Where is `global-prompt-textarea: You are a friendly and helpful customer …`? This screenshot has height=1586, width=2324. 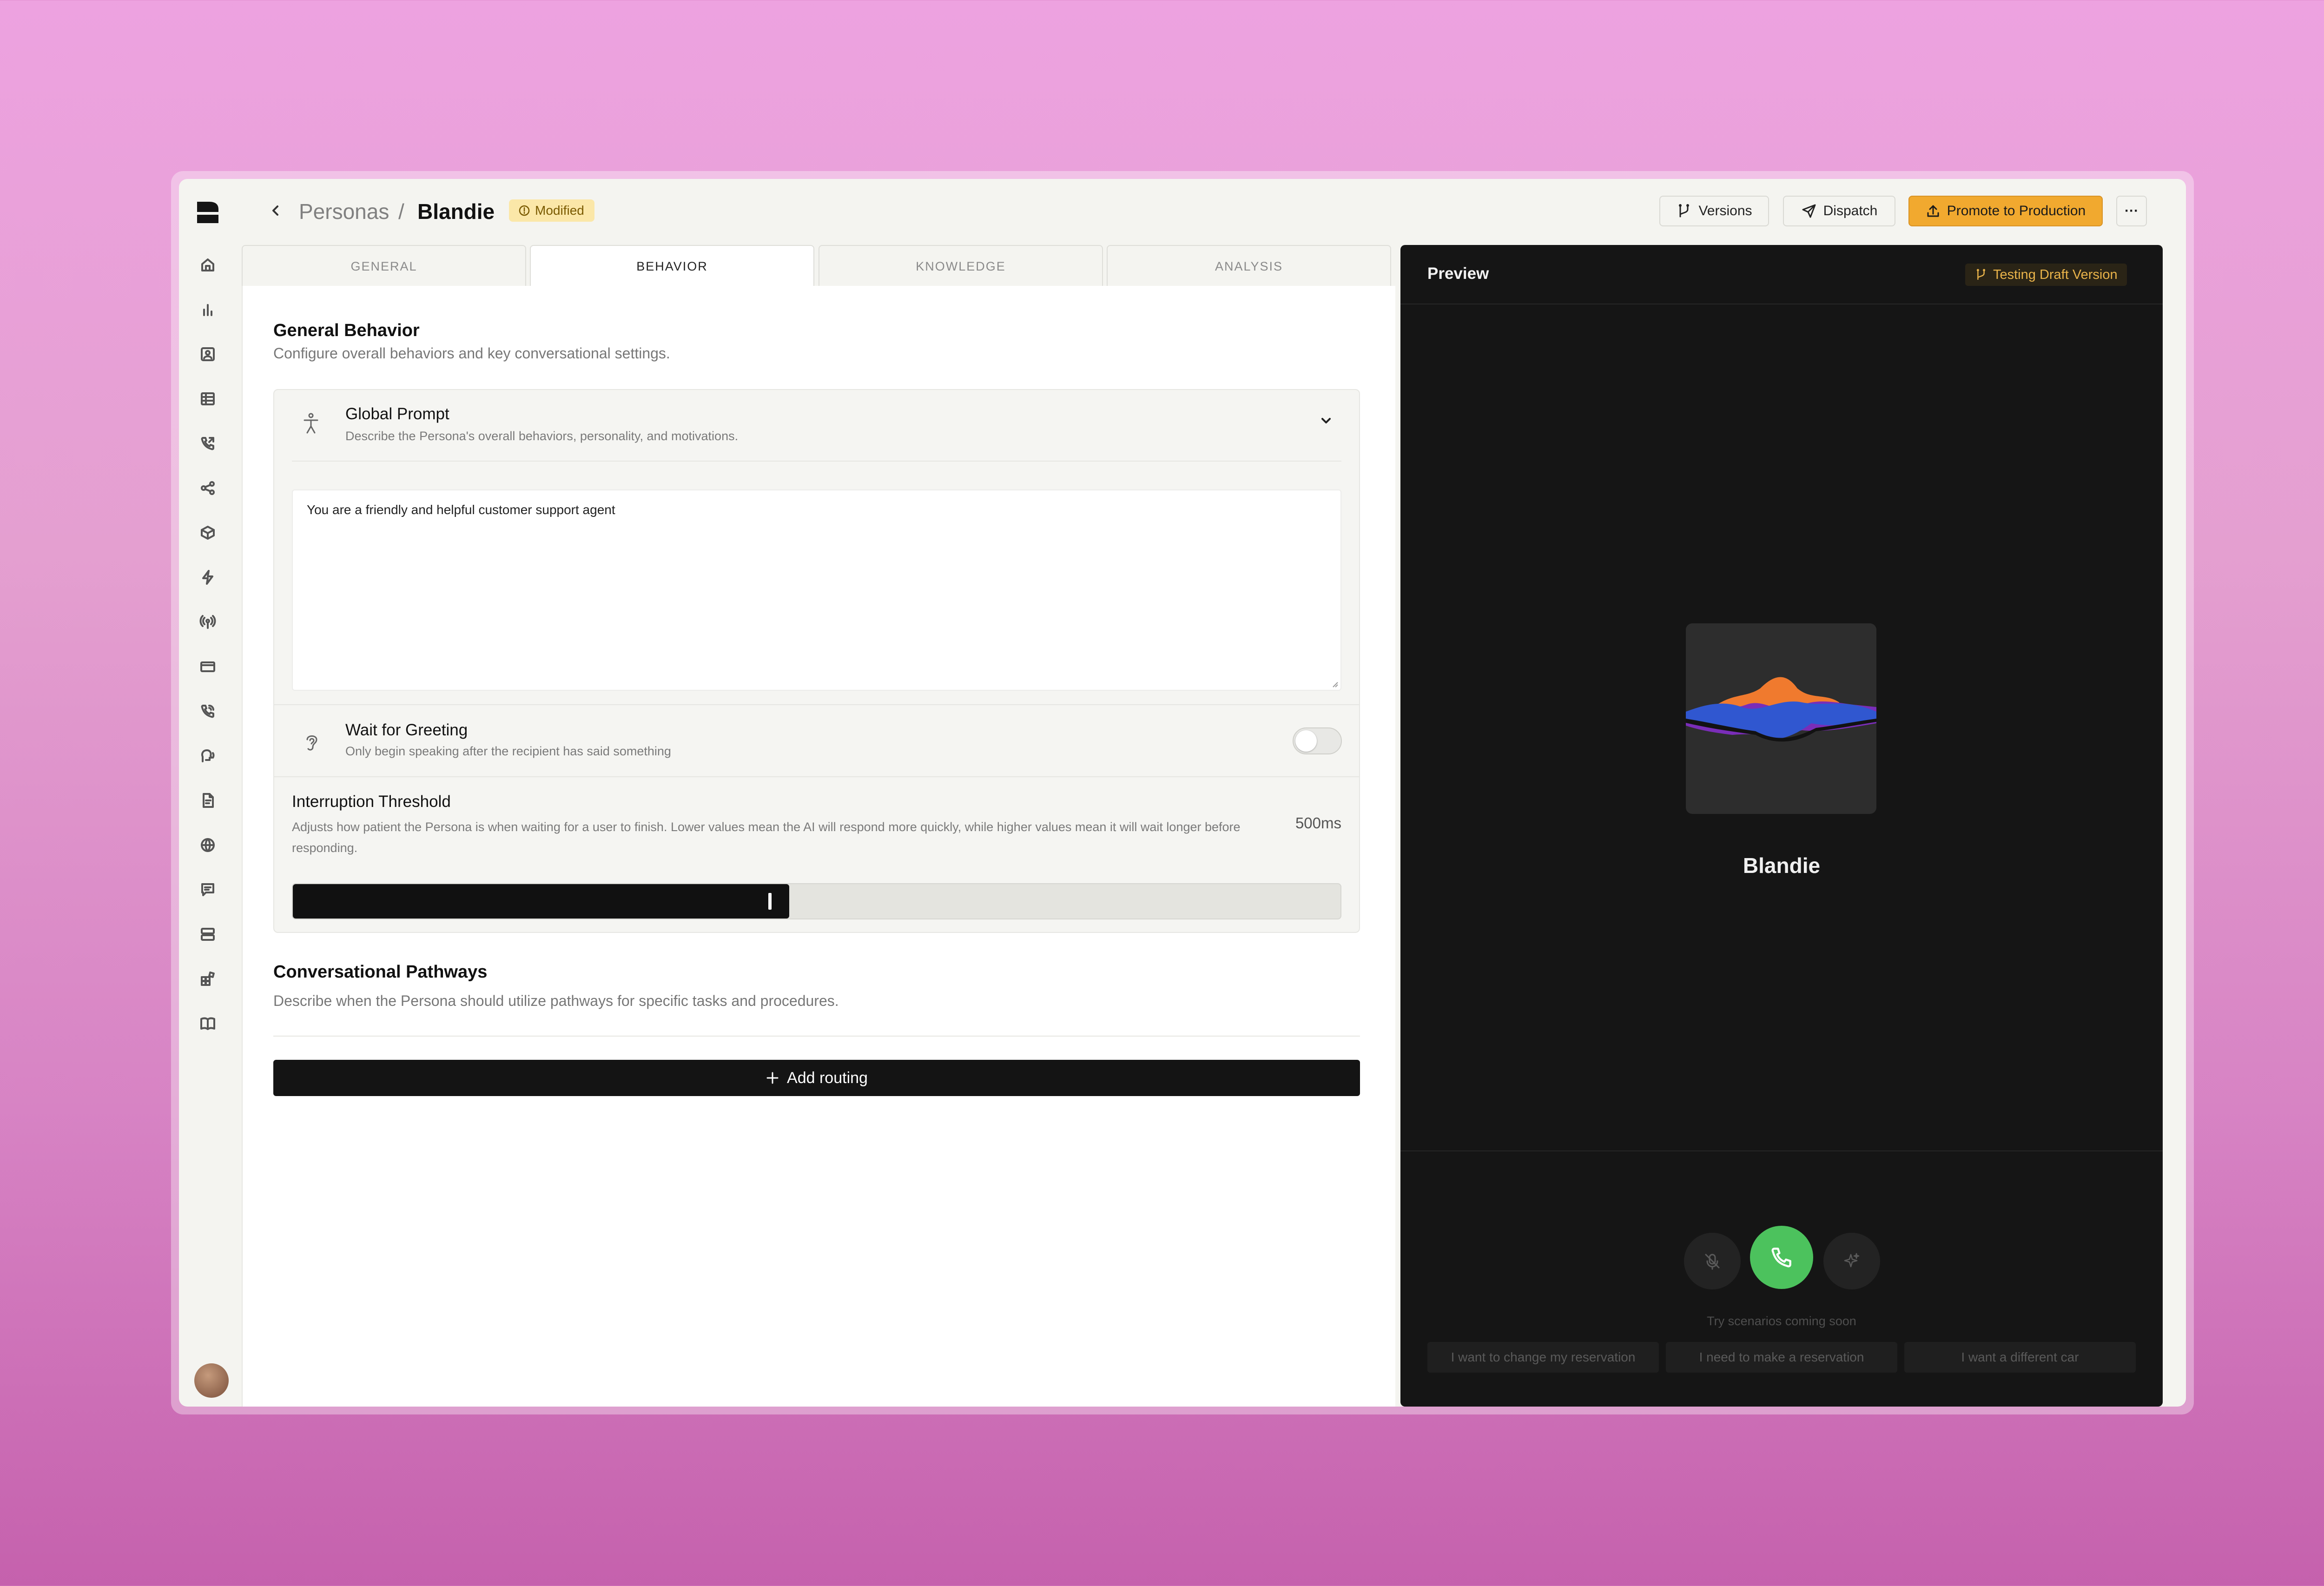 global-prompt-textarea: You are a friendly and helpful customer … is located at coordinates (816, 590).